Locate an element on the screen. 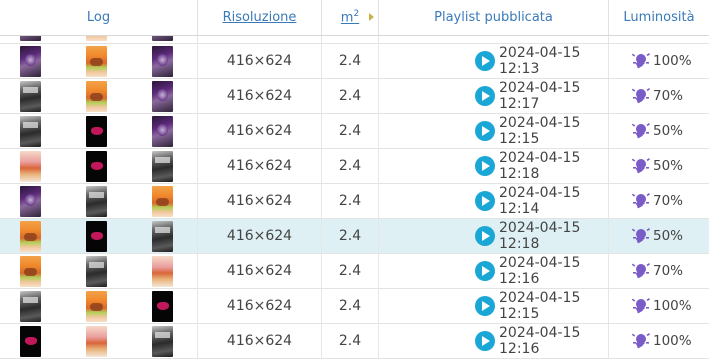 The width and height of the screenshot is (709, 359). m2-cell is located at coordinates (350, 39).